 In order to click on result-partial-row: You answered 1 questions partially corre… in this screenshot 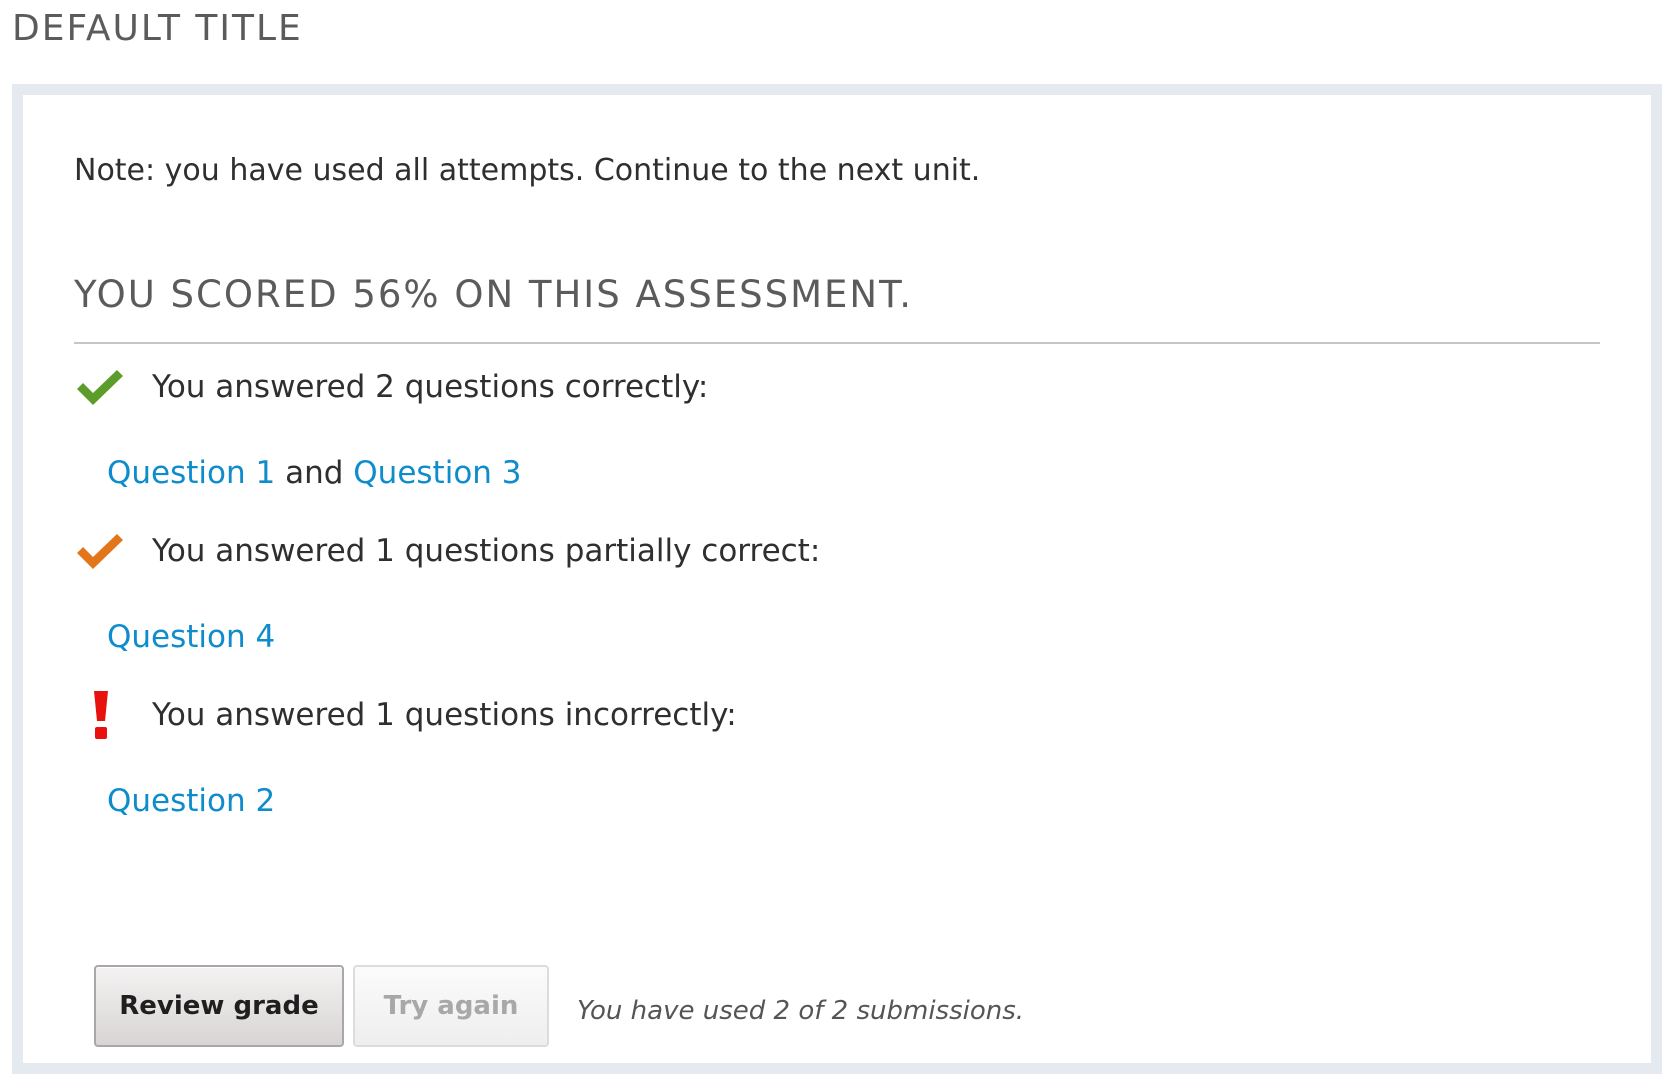, I will do `click(447, 551)`.